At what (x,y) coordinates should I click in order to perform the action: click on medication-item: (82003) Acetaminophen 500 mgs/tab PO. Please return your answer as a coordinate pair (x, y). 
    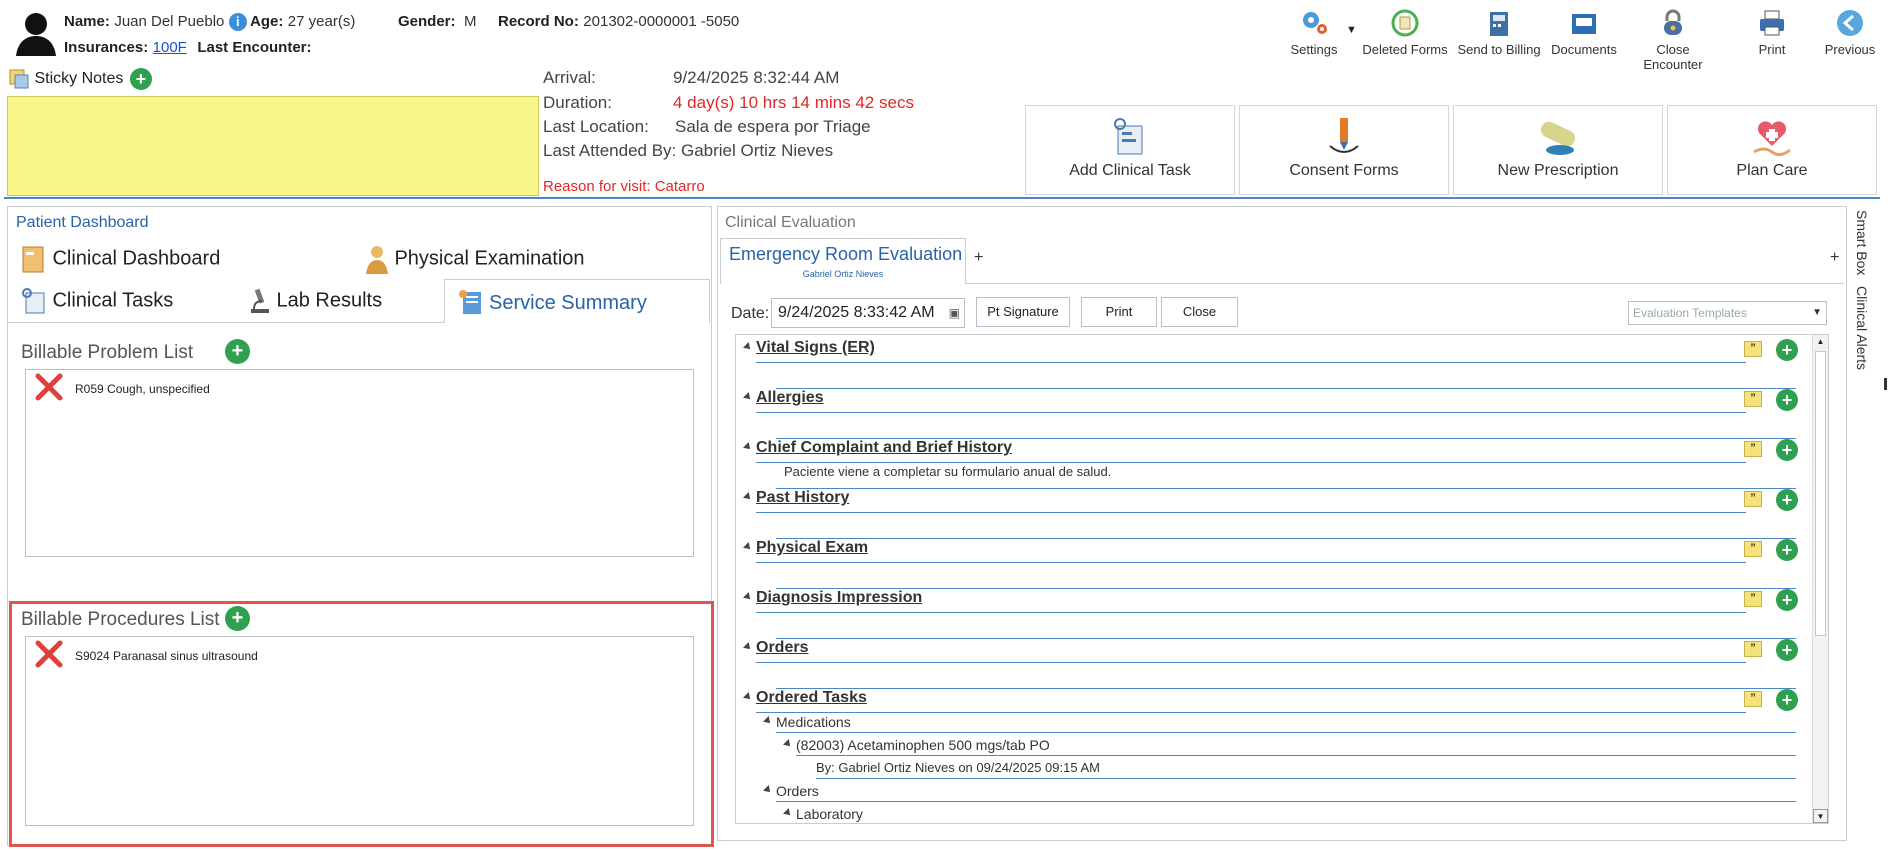
    Looking at the image, I should click on (923, 745).